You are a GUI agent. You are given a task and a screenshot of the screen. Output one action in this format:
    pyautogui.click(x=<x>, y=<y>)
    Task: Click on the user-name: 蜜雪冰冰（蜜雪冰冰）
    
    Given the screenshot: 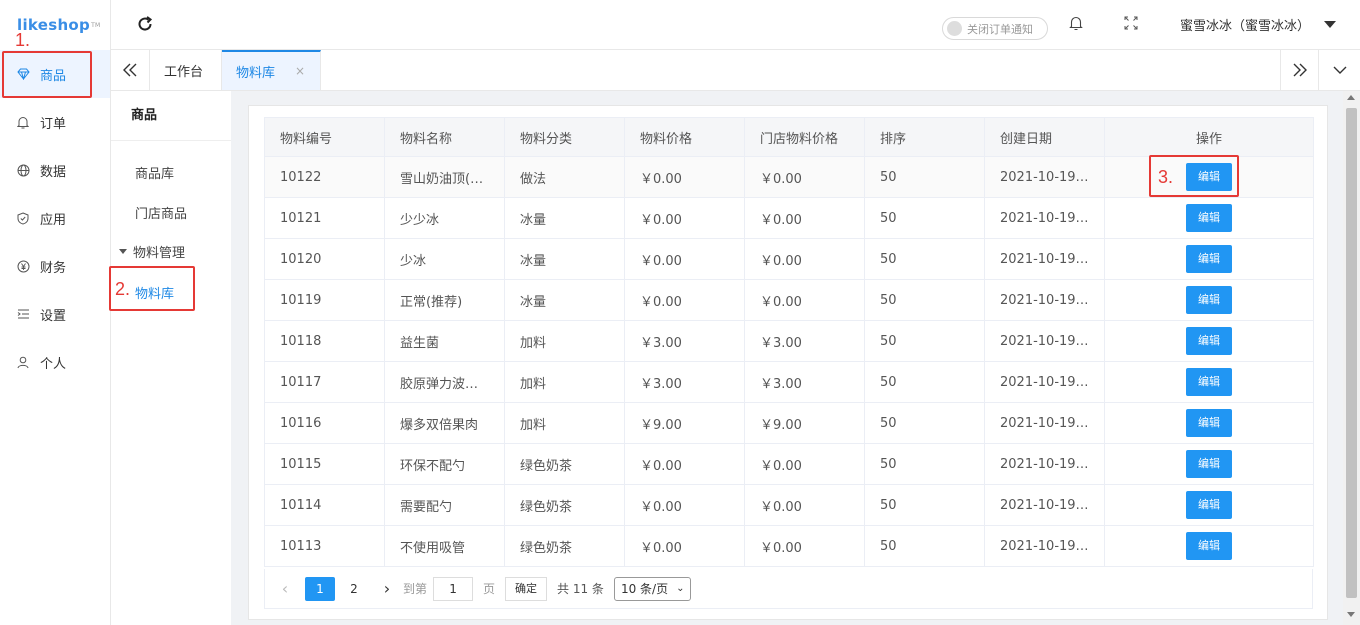 What is the action you would take?
    pyautogui.click(x=1245, y=24)
    